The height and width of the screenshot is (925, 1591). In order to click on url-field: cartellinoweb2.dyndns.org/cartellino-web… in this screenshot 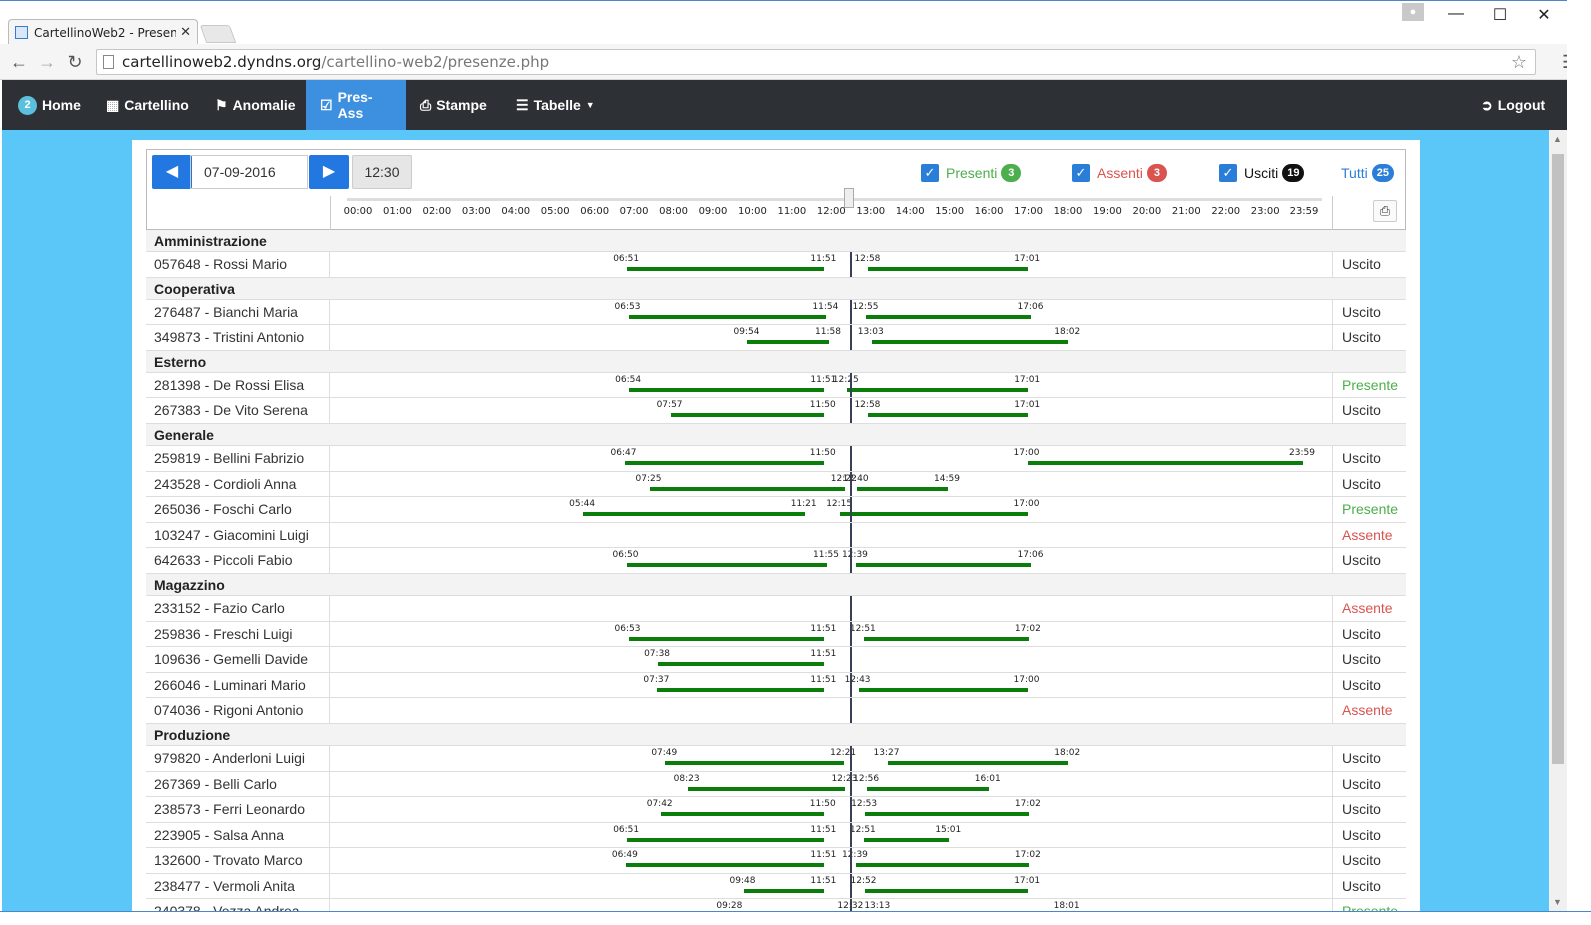, I will do `click(816, 62)`.